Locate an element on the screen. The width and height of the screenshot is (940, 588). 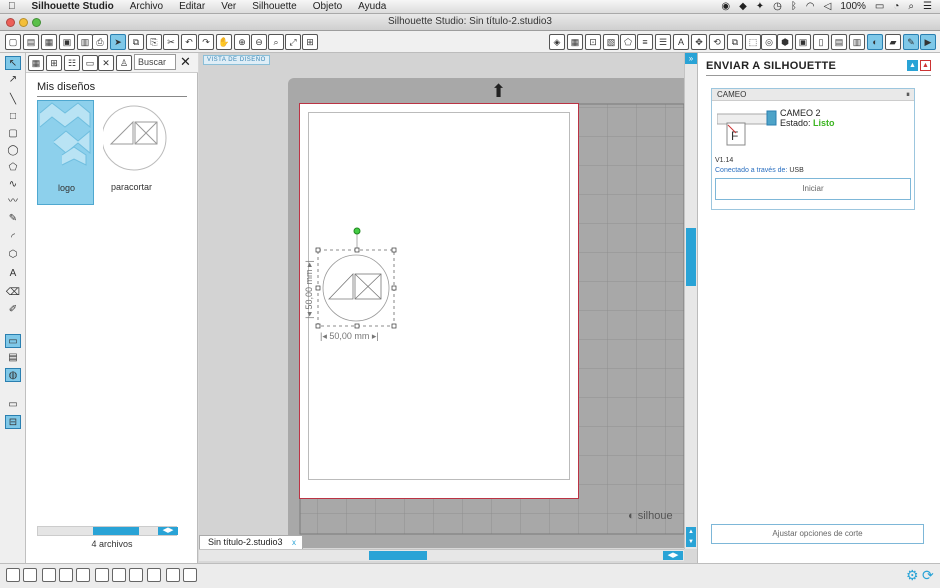
library-scroll-thumb is located at coordinates (116, 531).